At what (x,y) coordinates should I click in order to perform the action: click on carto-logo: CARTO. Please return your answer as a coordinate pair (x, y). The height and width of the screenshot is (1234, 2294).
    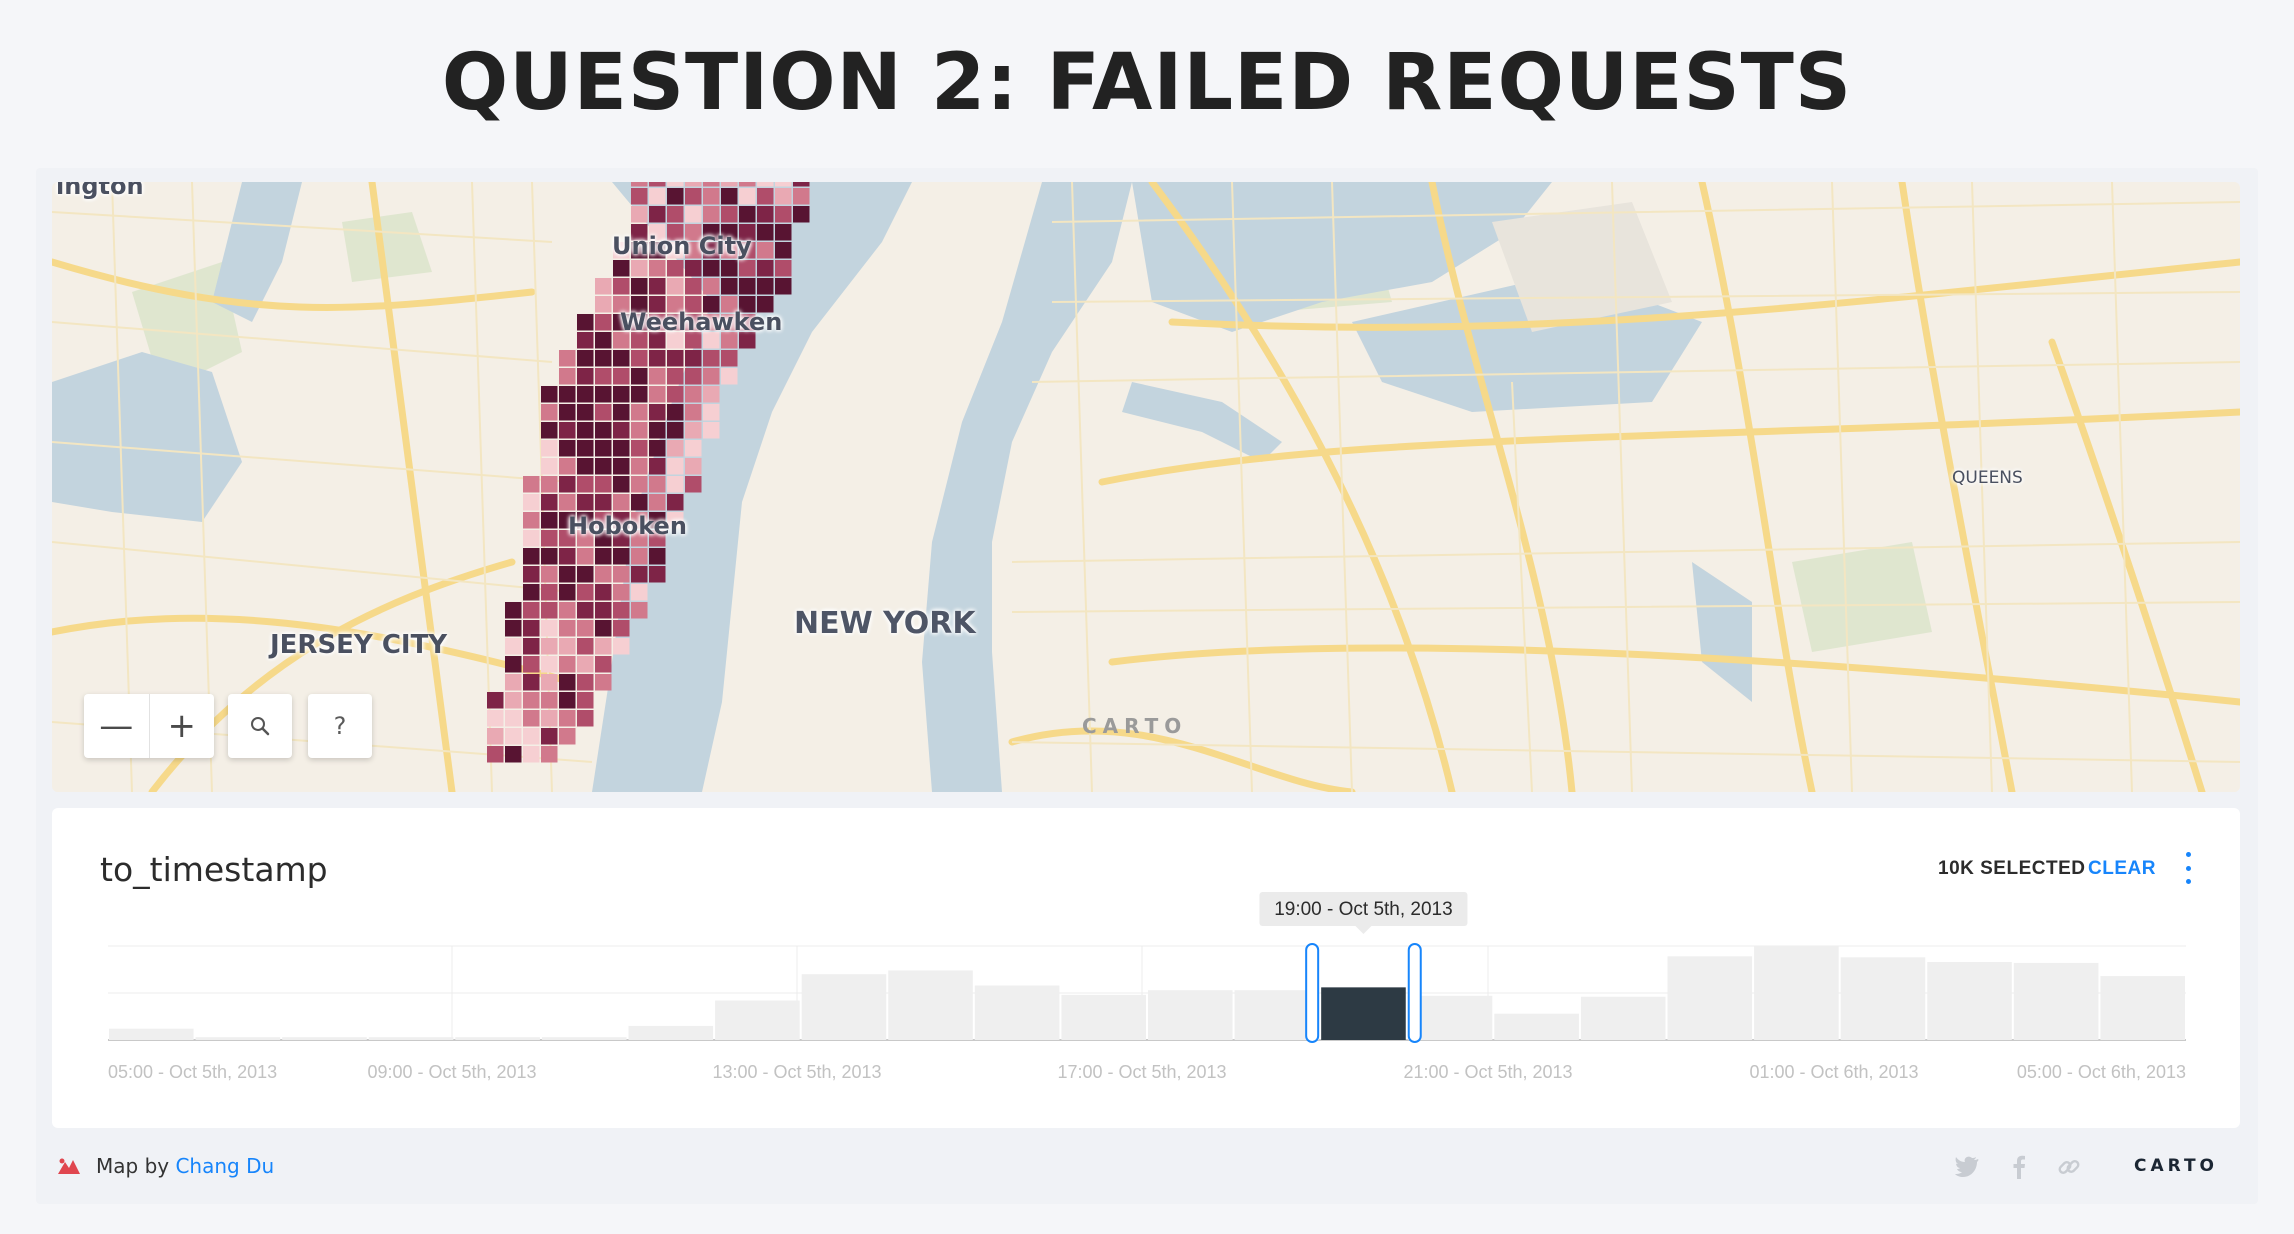
    Looking at the image, I should click on (2176, 1166).